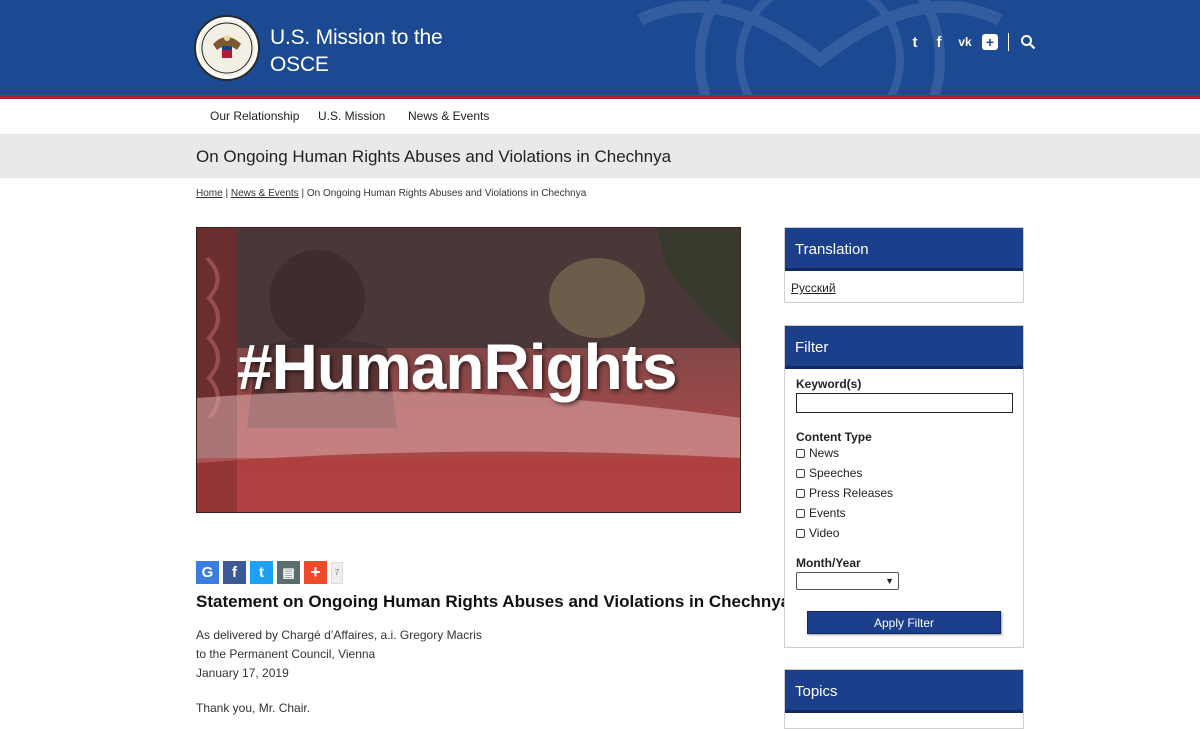  What do you see at coordinates (904, 622) in the screenshot?
I see `apply-filter-button: Apply Filter` at bounding box center [904, 622].